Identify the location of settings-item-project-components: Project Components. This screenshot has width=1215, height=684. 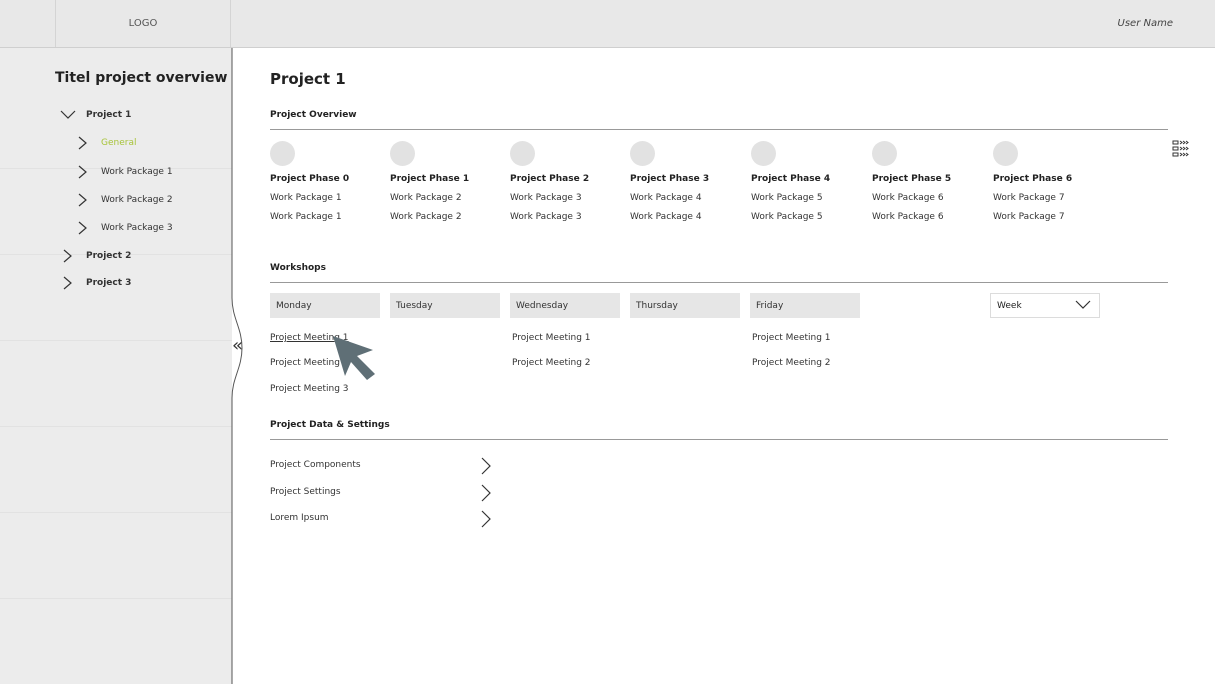
(382, 466).